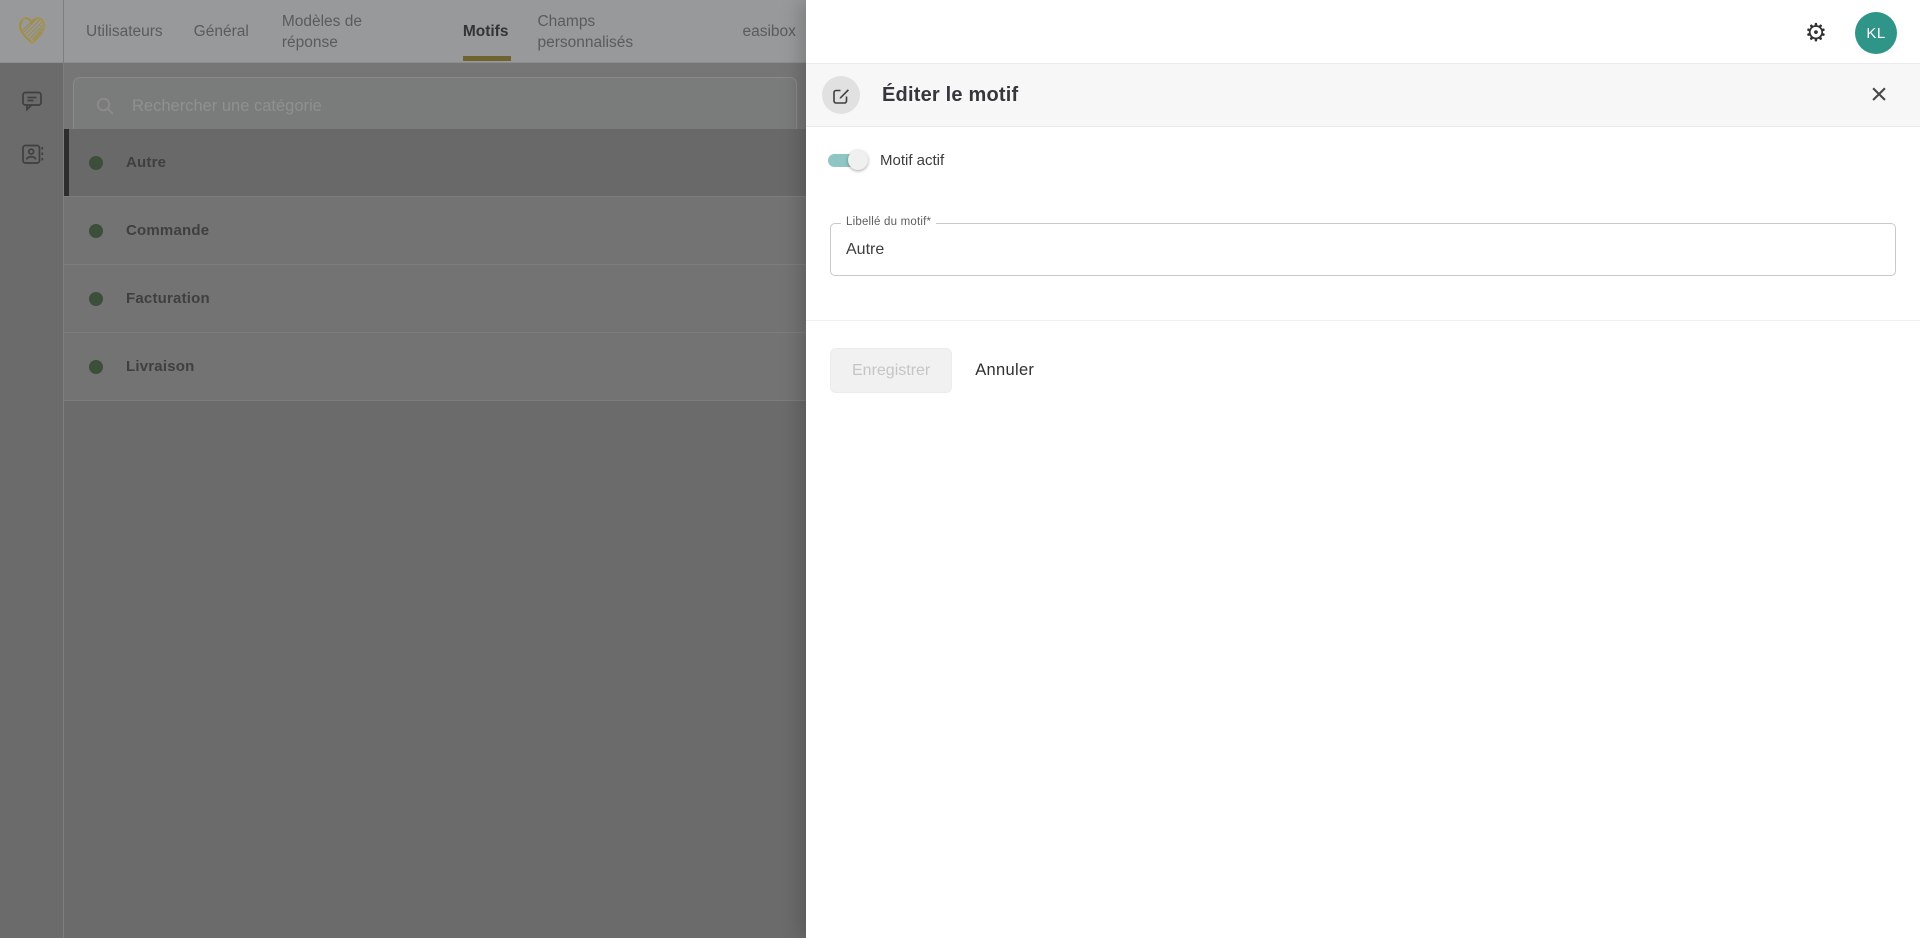  What do you see at coordinates (1363, 31) in the screenshot?
I see `drawer-topbar: ⚙ KL` at bounding box center [1363, 31].